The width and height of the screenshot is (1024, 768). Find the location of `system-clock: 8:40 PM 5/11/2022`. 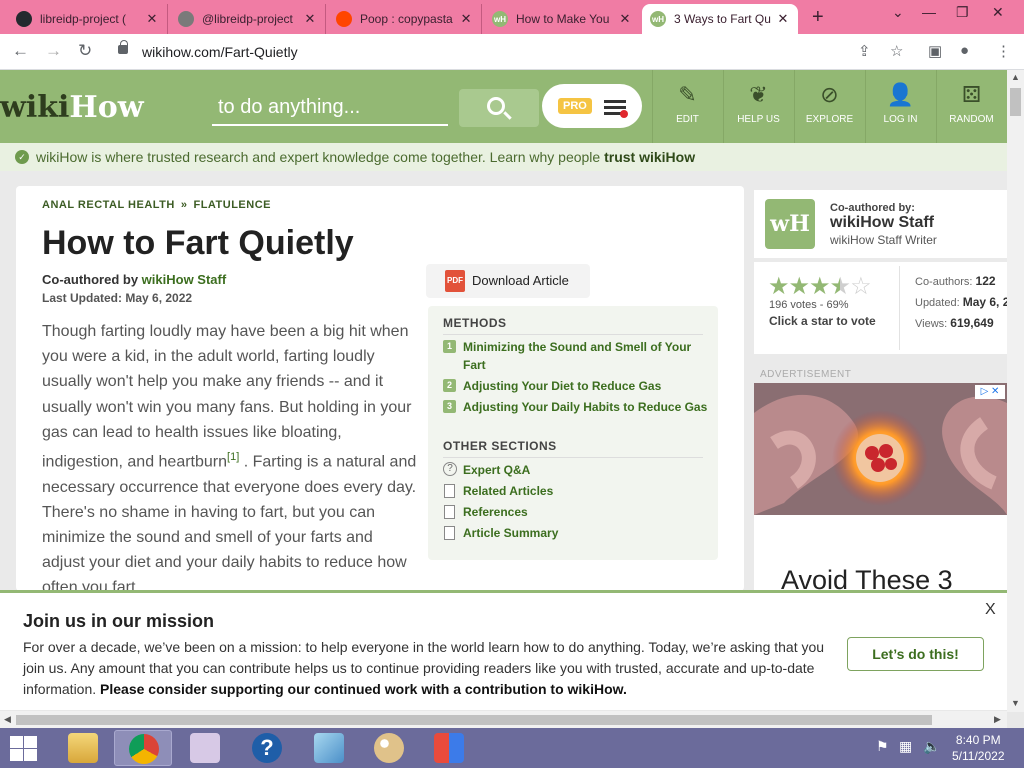

system-clock: 8:40 PM 5/11/2022 is located at coordinates (978, 748).